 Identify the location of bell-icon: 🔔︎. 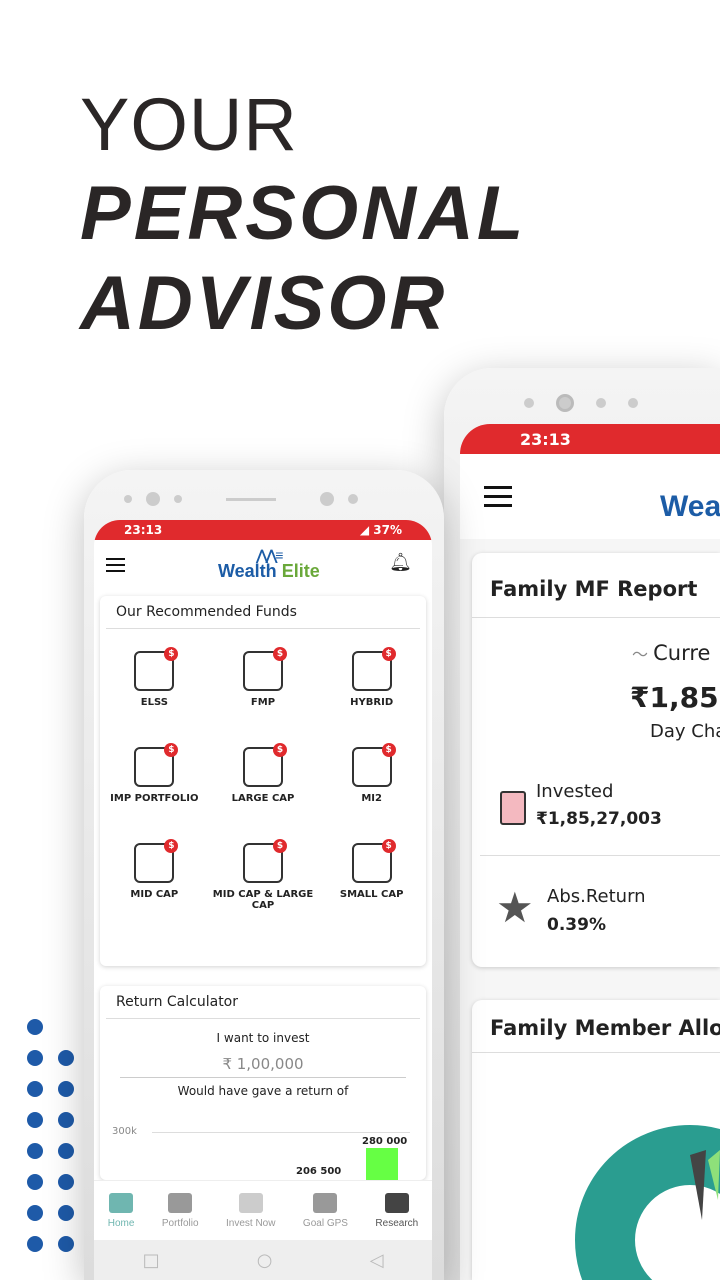
(400, 562).